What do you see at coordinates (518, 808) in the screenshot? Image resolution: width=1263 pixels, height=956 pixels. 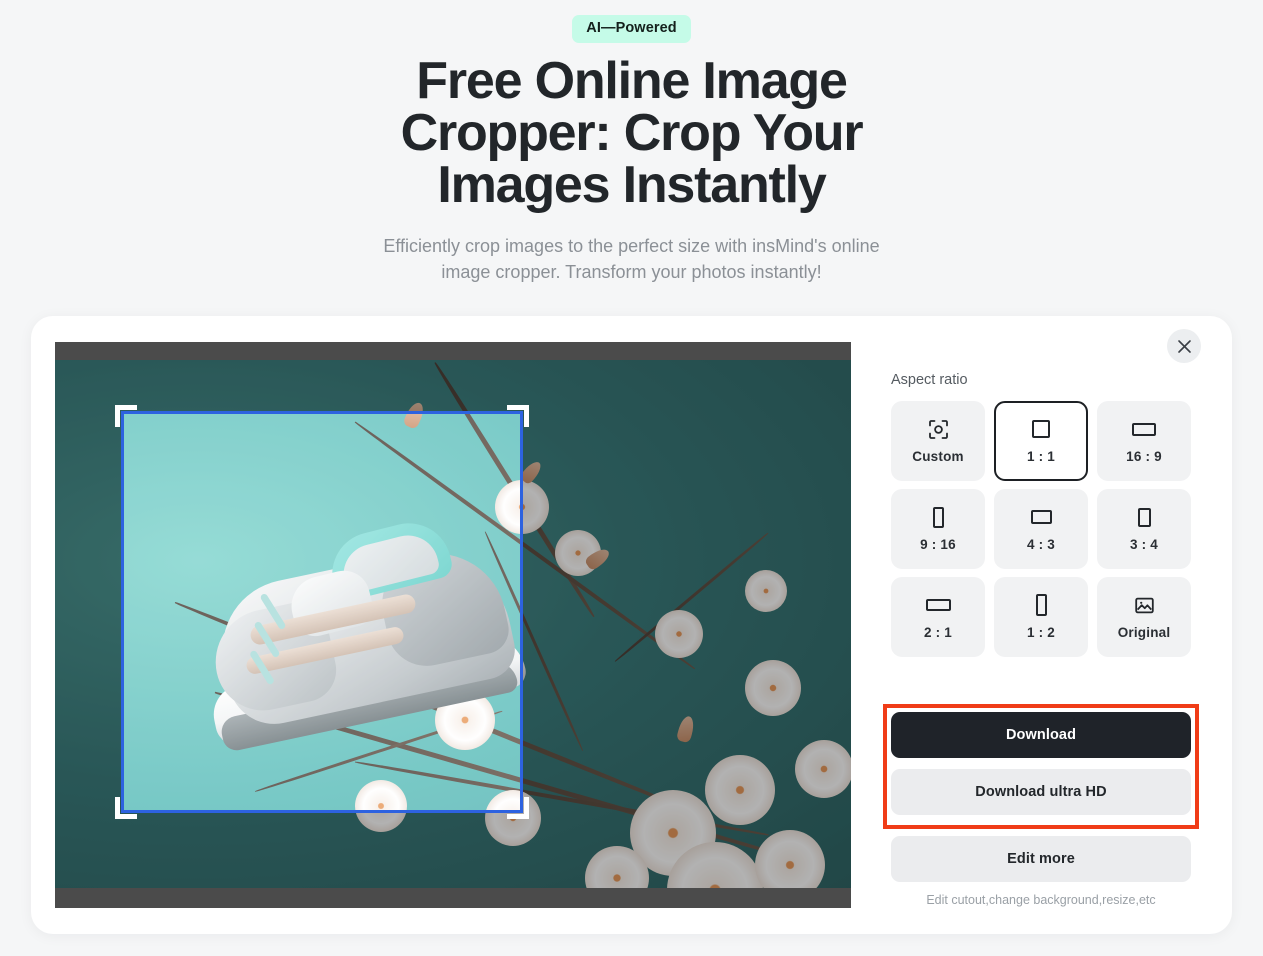 I see `crop-handle-bottom-right` at bounding box center [518, 808].